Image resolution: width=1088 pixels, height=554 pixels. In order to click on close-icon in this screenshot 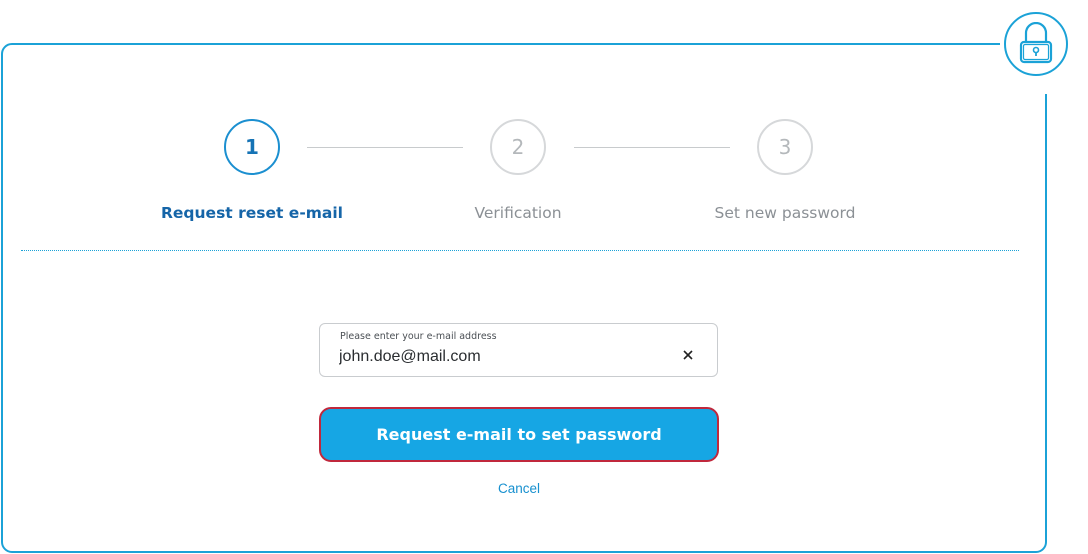, I will do `click(688, 355)`.